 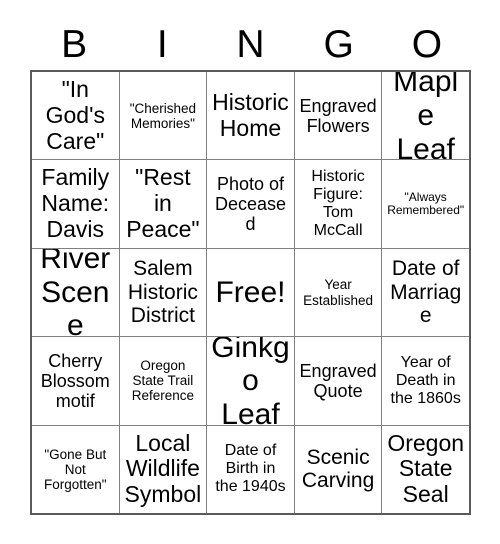 I want to click on bingo-cell-o1: Maple Leaf, so click(x=425, y=115).